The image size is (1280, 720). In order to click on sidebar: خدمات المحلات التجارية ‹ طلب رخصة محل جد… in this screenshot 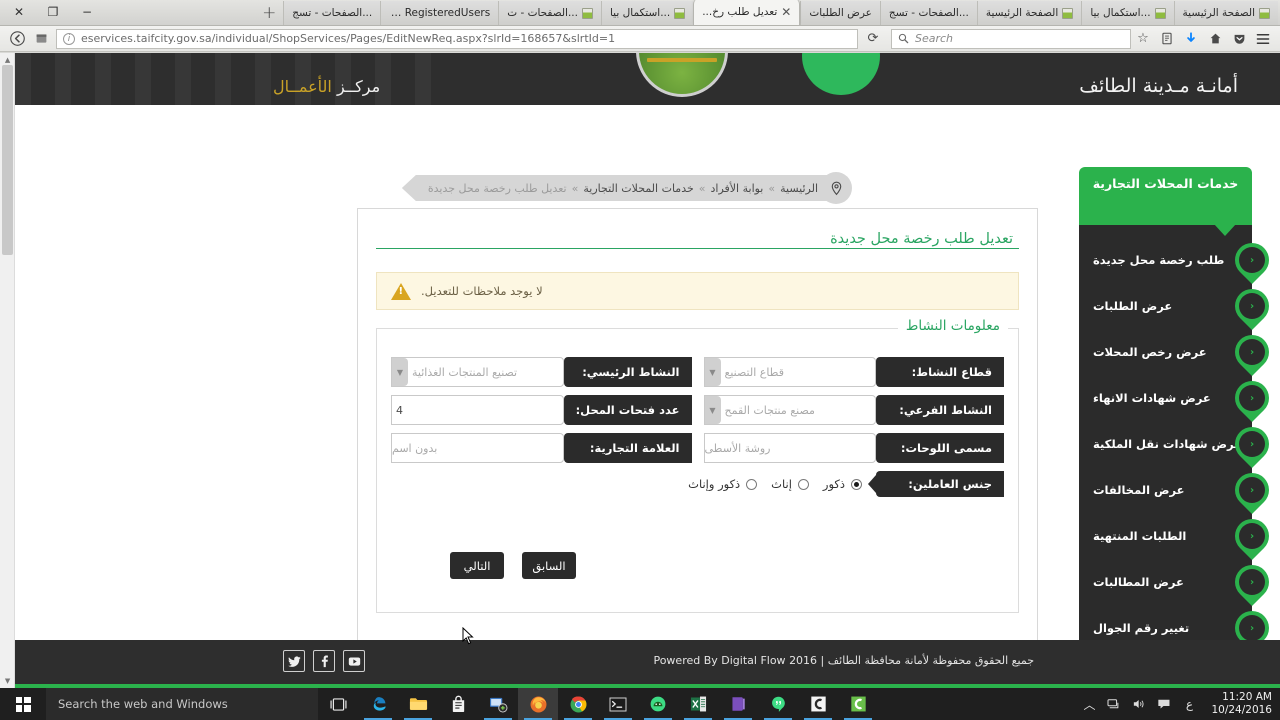, I will do `click(1178, 416)`.